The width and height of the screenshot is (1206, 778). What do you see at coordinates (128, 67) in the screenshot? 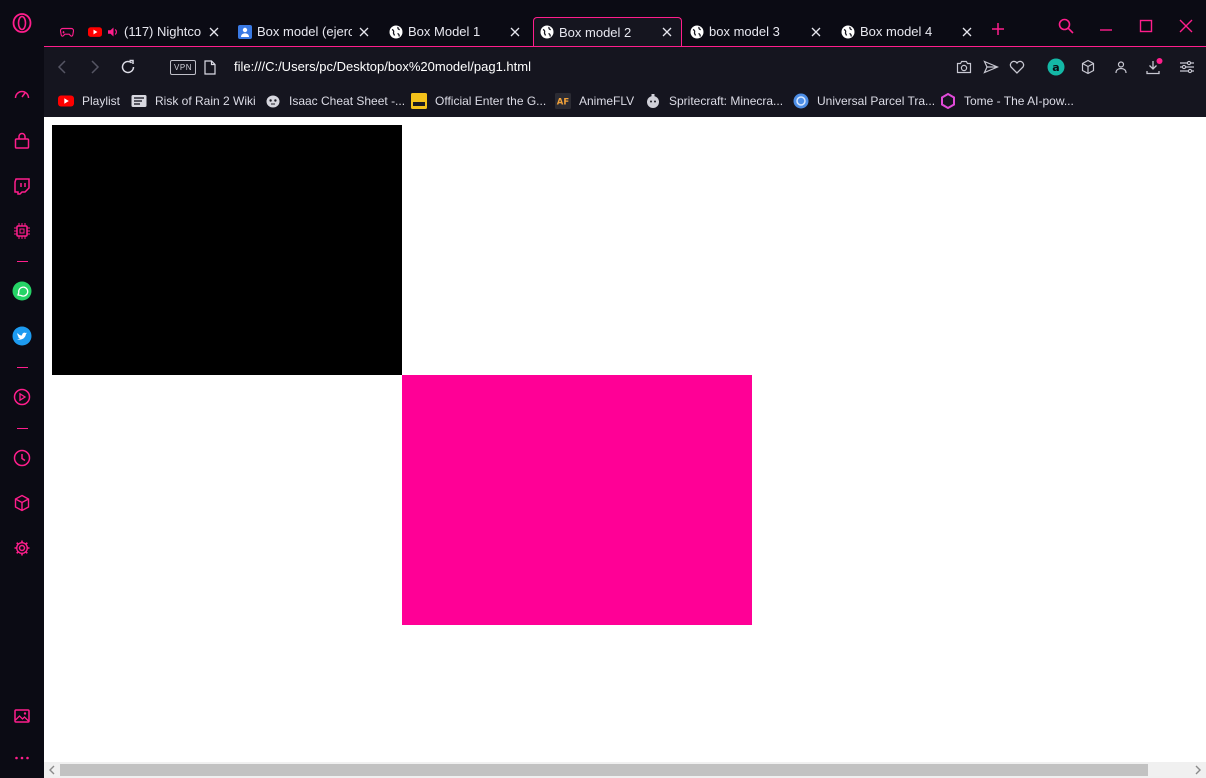
I see `reload-icon` at bounding box center [128, 67].